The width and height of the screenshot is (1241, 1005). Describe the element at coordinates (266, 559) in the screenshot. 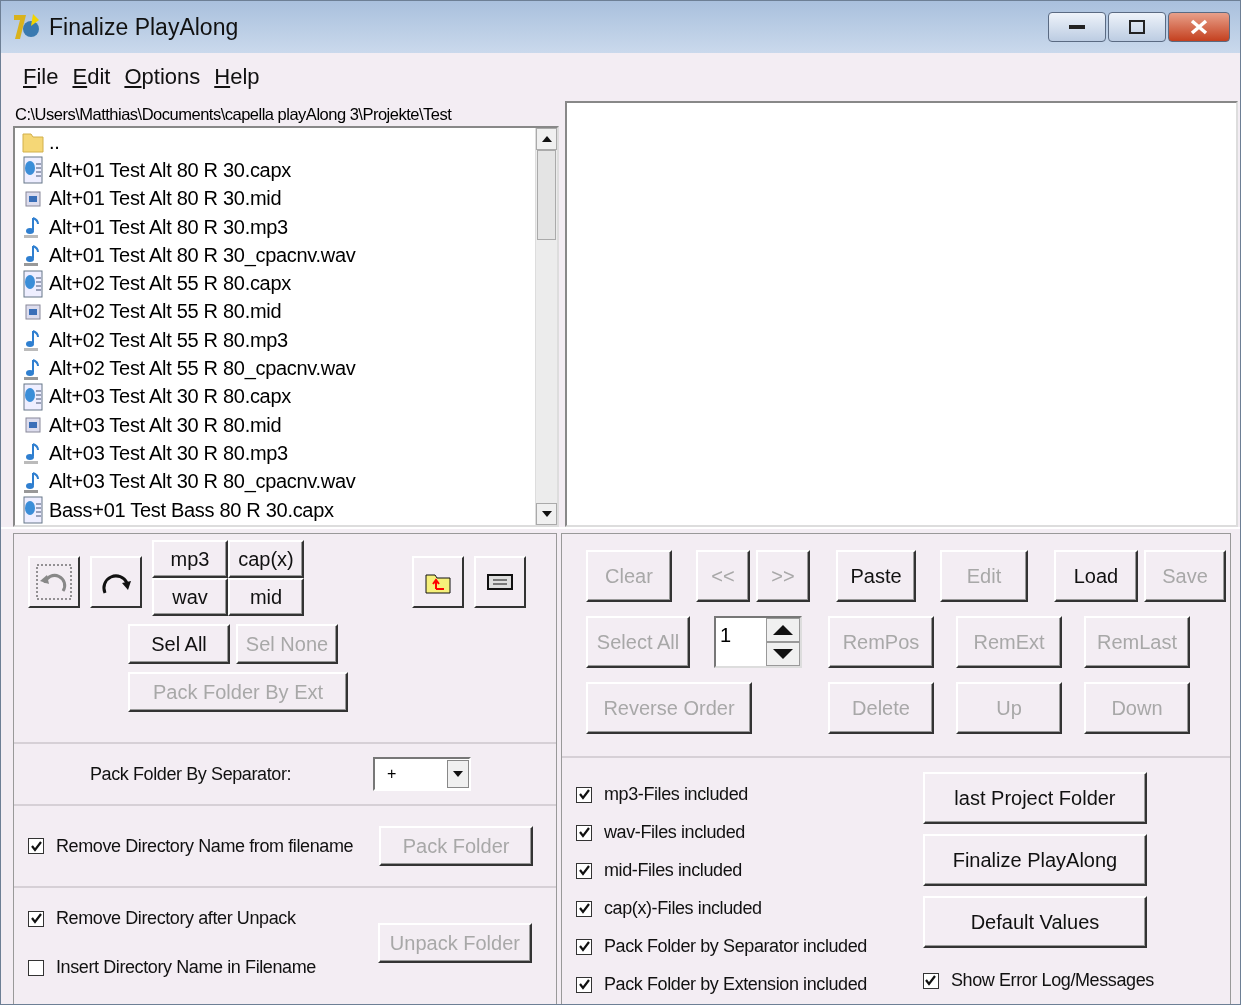

I see `filter-button: cap(x)` at that location.